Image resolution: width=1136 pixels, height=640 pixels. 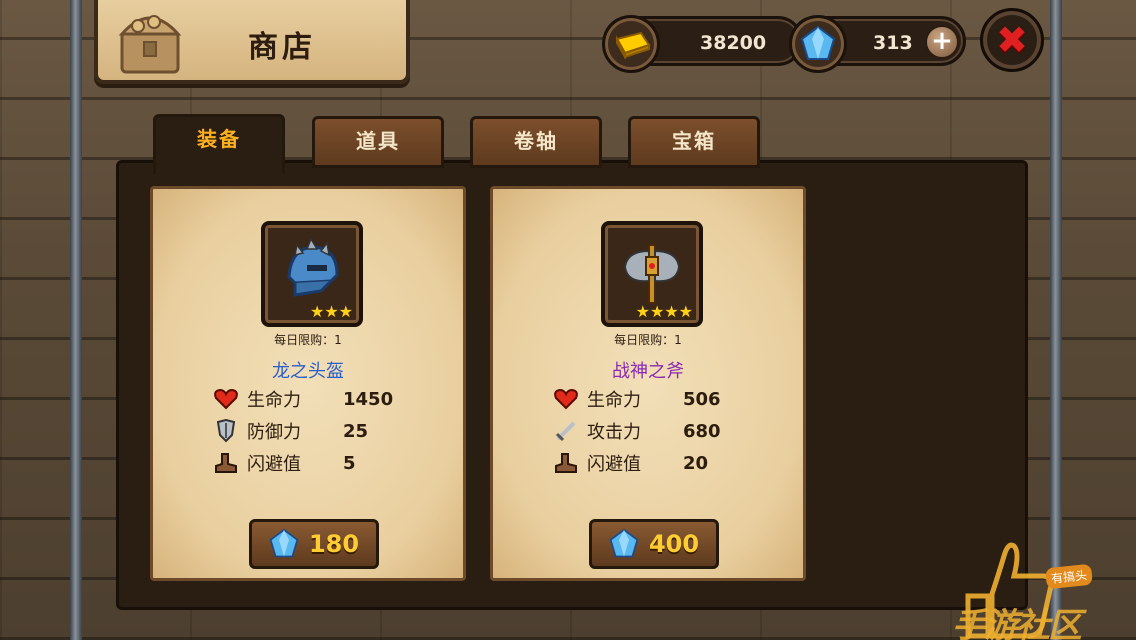 I want to click on stat-row: 闪避值 5, so click(x=284, y=463).